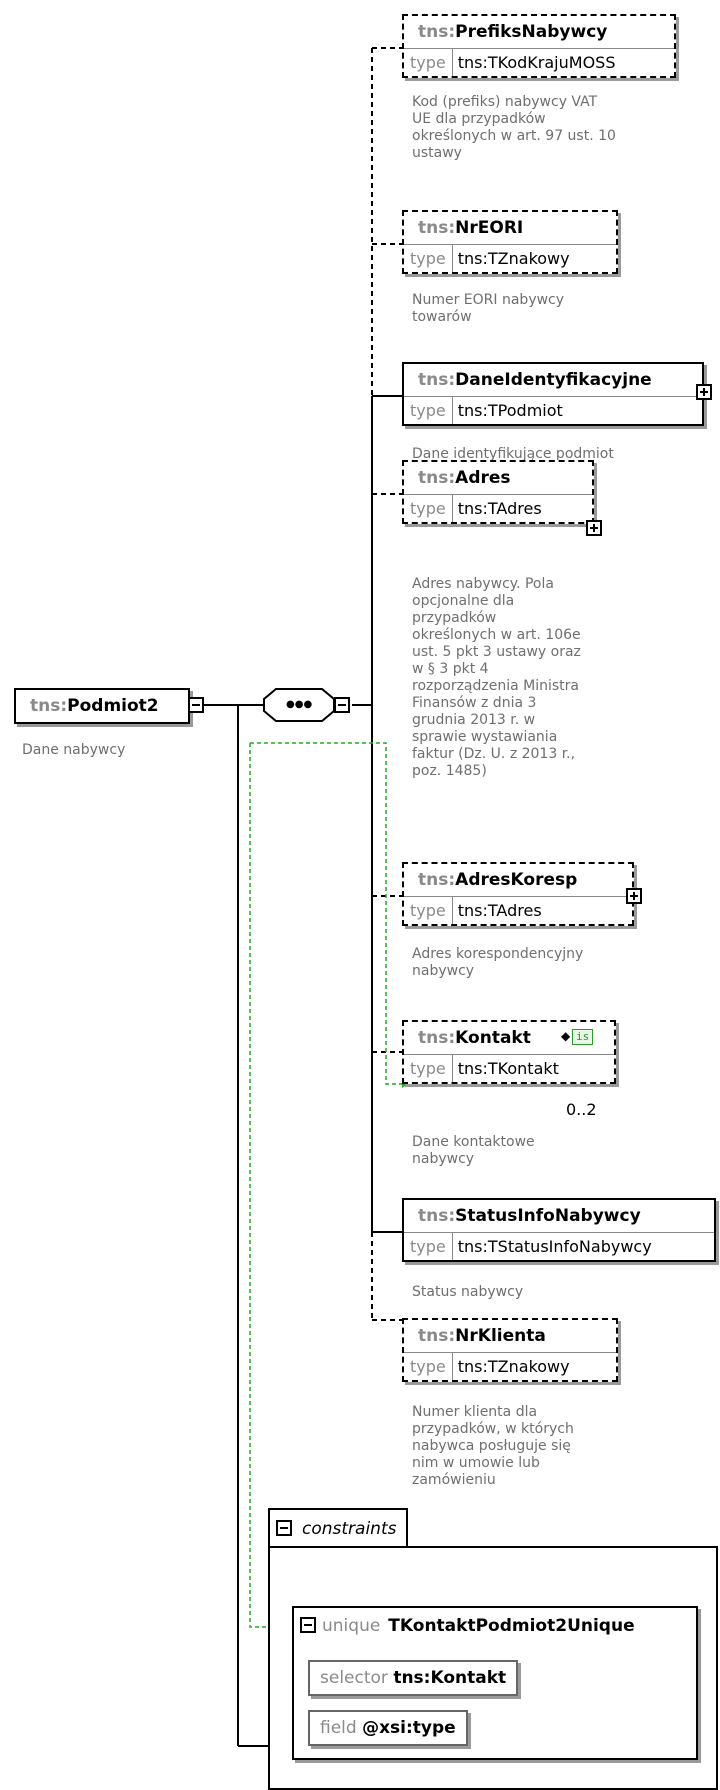 Image resolution: width=720 pixels, height=1790 pixels. I want to click on constraints-collapse-icon, so click(284, 1528).